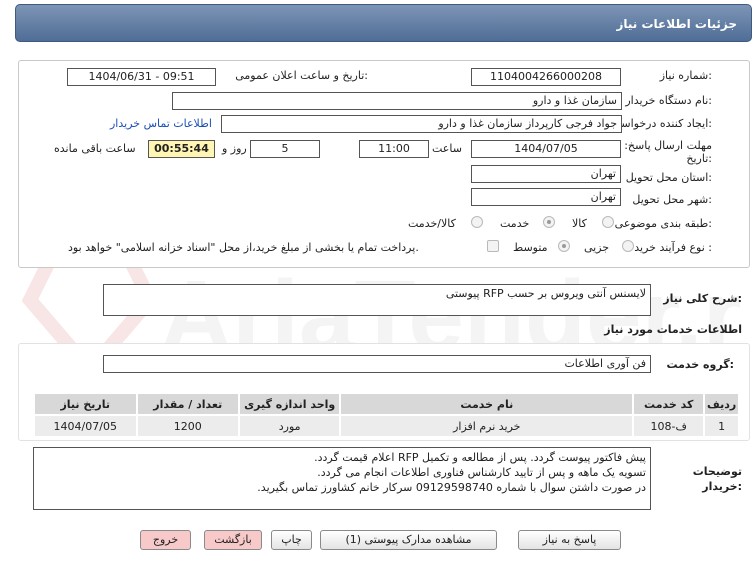 The height and width of the screenshot is (566, 755). I want to click on deadline-date-field: 1404/07/05, so click(546, 149).